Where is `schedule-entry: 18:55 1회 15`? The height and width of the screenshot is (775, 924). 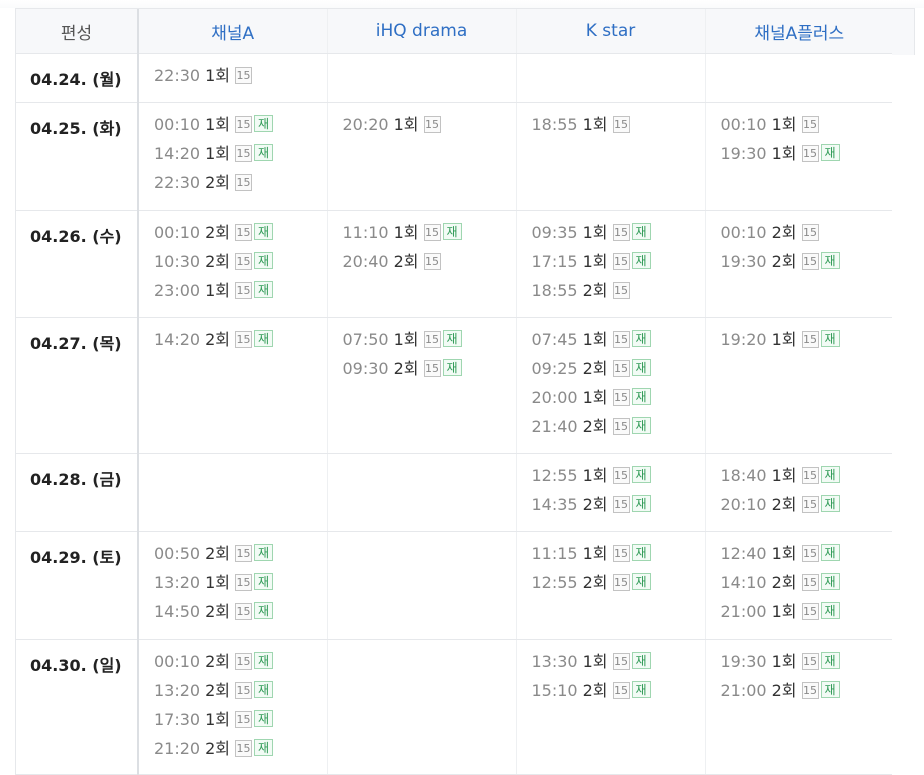
schedule-entry: 18:55 1회 15 is located at coordinates (618, 124).